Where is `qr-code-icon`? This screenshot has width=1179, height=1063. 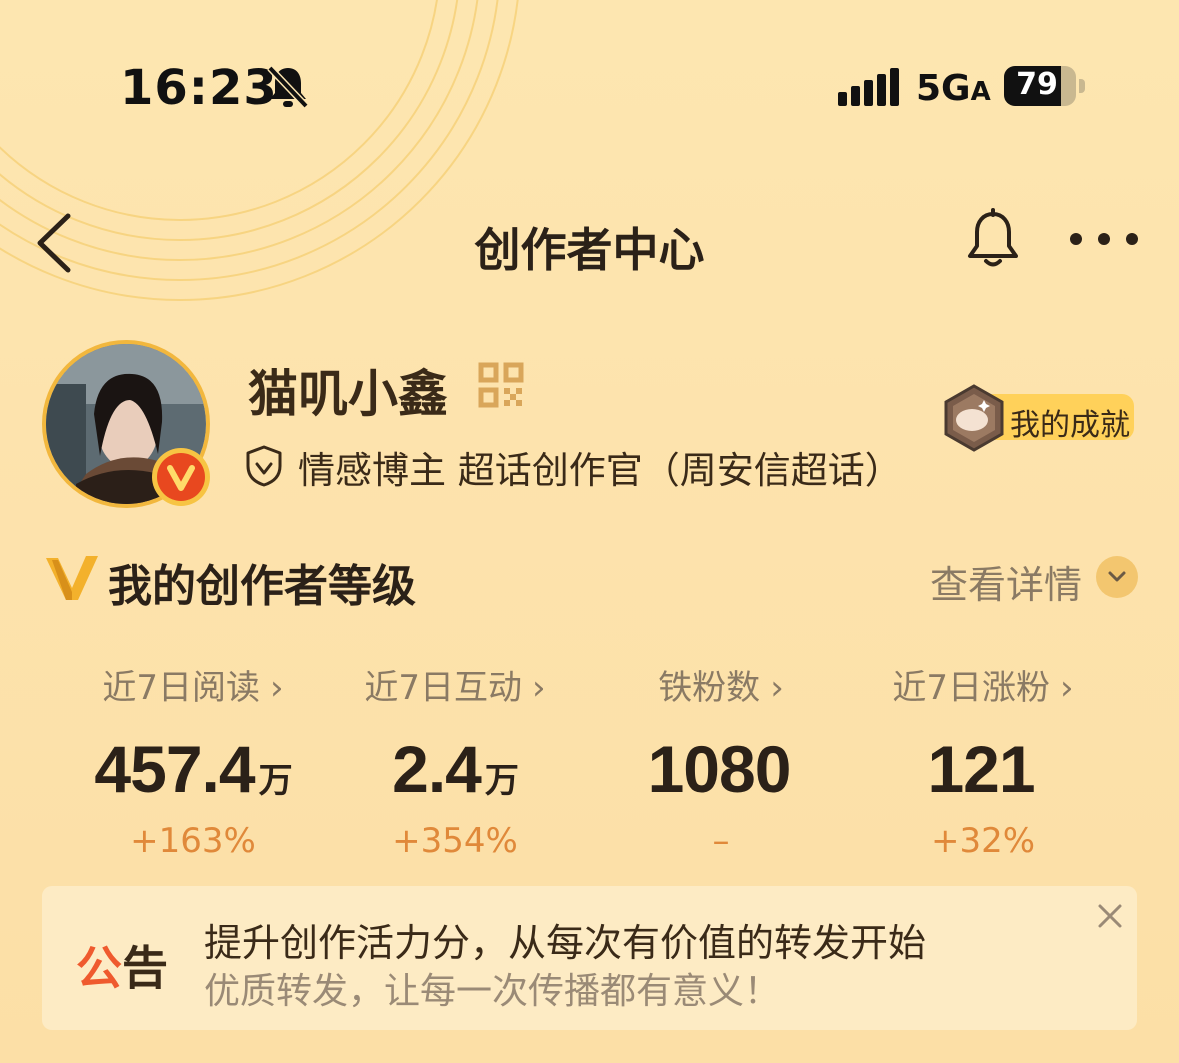 qr-code-icon is located at coordinates (501, 385).